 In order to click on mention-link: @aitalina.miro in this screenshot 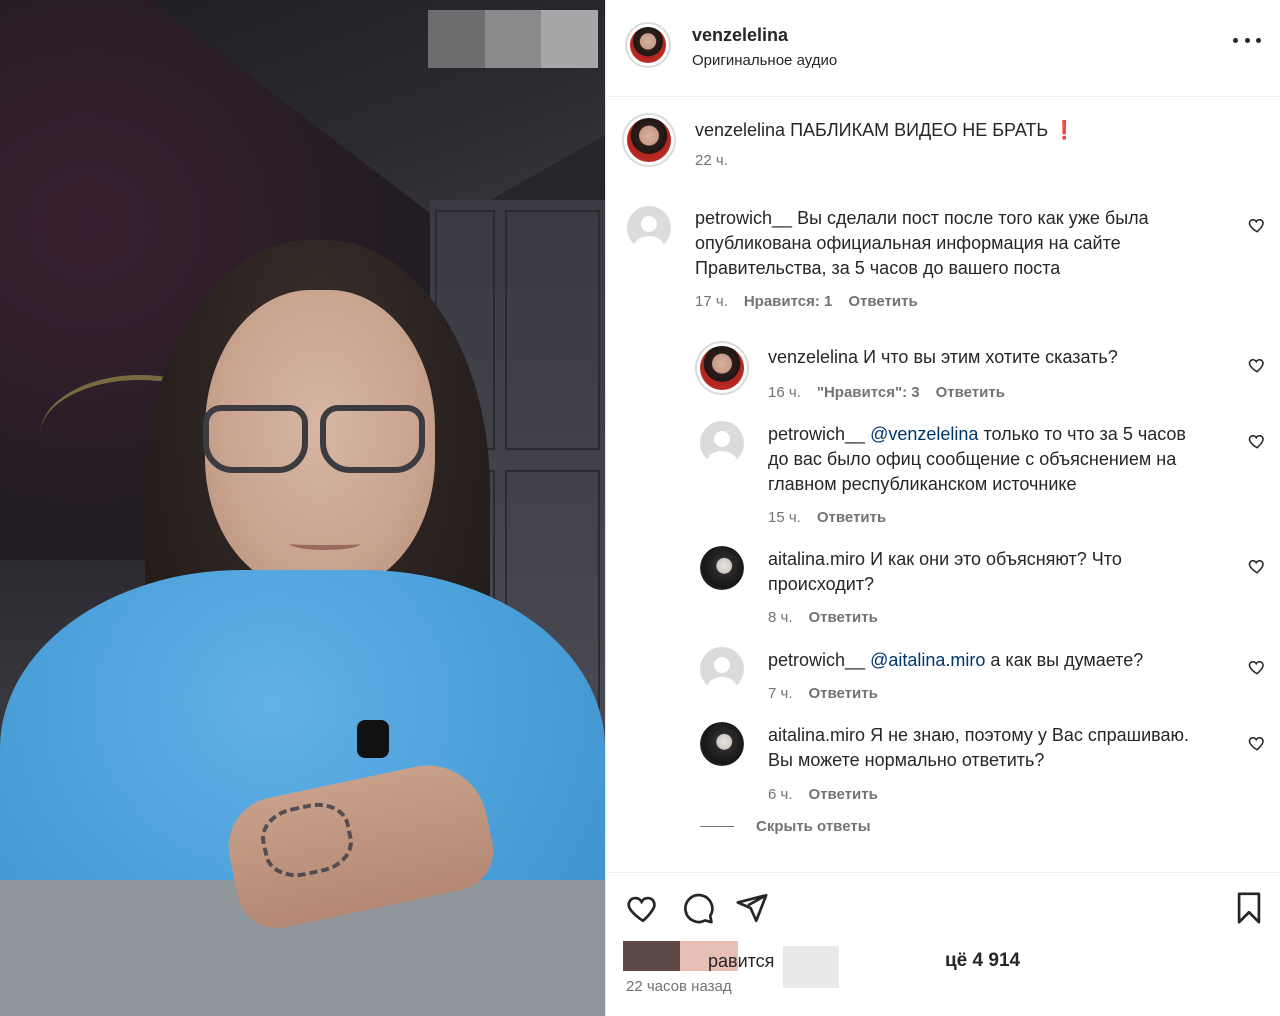, I will do `click(927, 660)`.